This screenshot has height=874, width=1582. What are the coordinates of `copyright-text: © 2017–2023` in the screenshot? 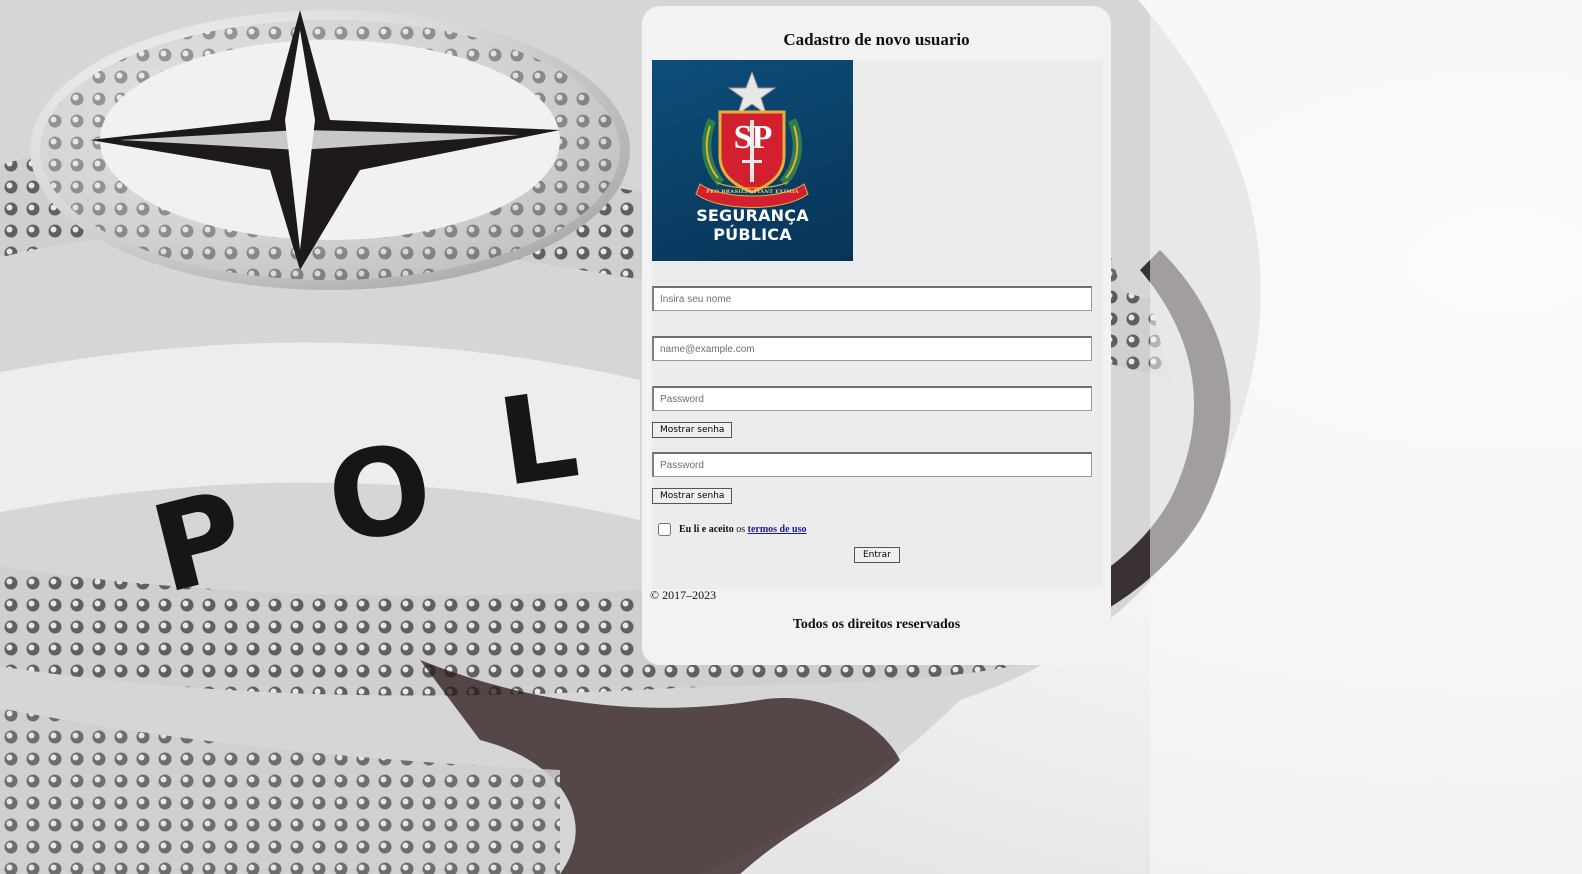 It's located at (683, 595).